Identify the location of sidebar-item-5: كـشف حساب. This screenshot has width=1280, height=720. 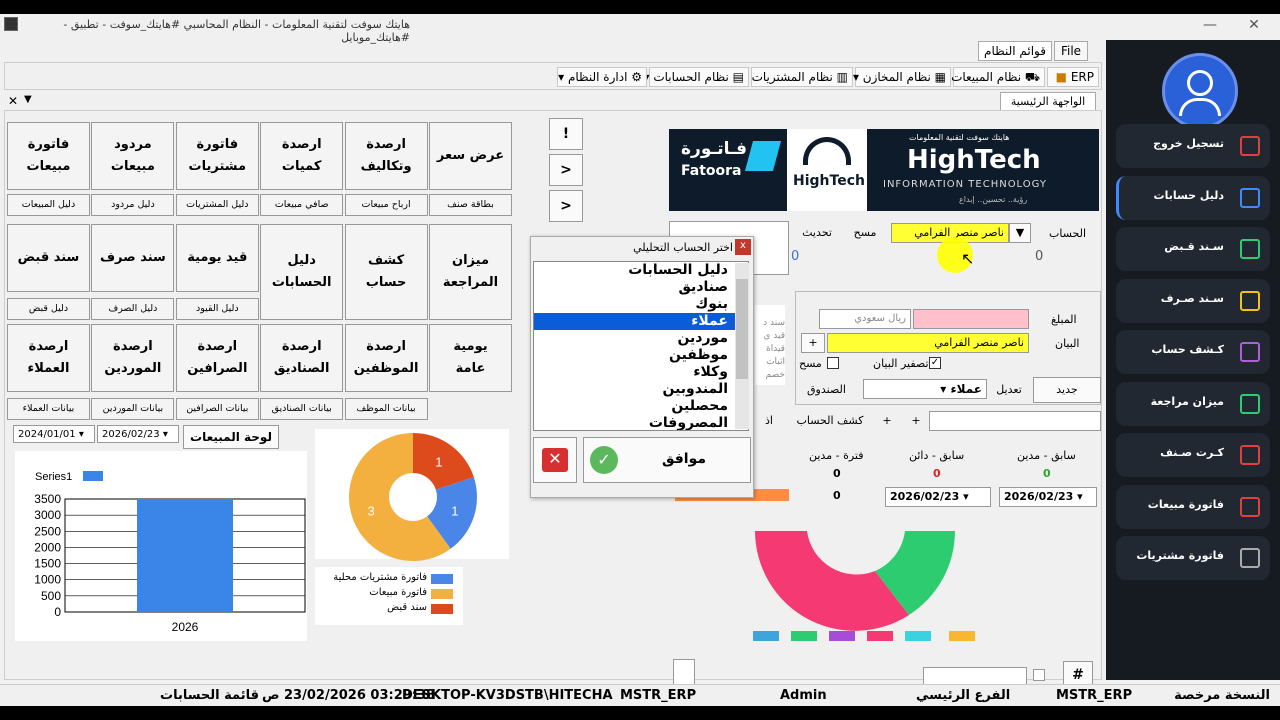
(1193, 352).